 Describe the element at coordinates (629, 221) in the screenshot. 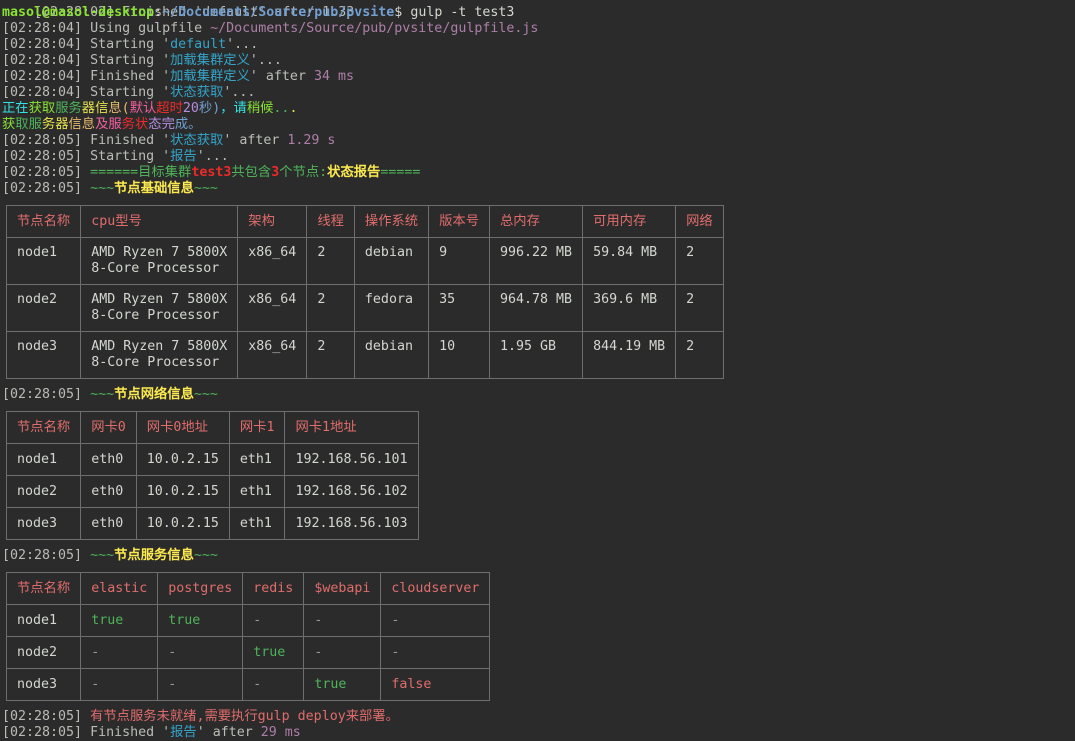

I see `column-header: 可用内存` at that location.